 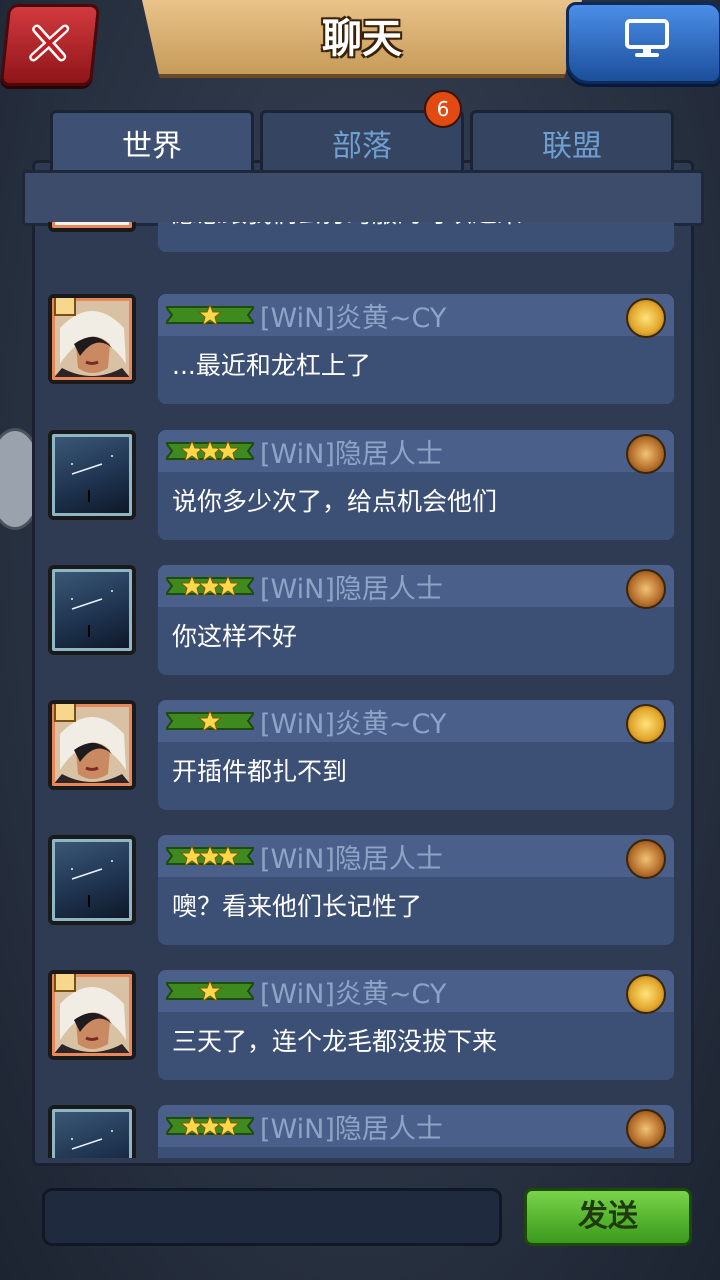 What do you see at coordinates (347, 226) in the screenshot?
I see `message-text: 愿意跟我们去打跨服的可以过来` at bounding box center [347, 226].